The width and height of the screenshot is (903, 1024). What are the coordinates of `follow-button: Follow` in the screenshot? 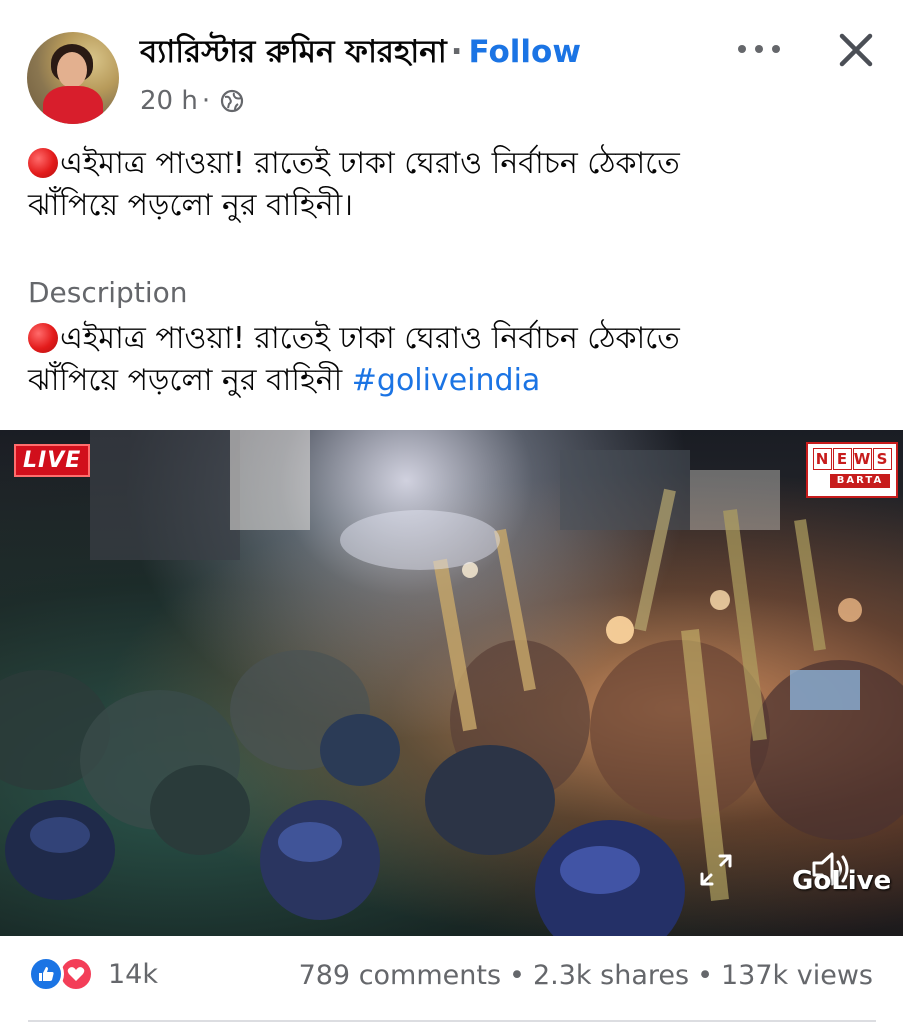 It's located at (525, 52).